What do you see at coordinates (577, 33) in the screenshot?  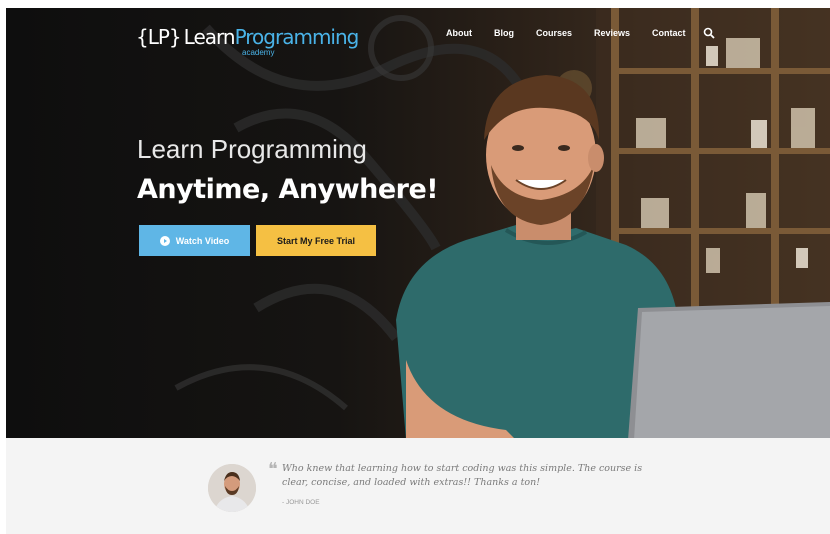 I see `nav-menu: About Blog Courses Reviews Contact` at bounding box center [577, 33].